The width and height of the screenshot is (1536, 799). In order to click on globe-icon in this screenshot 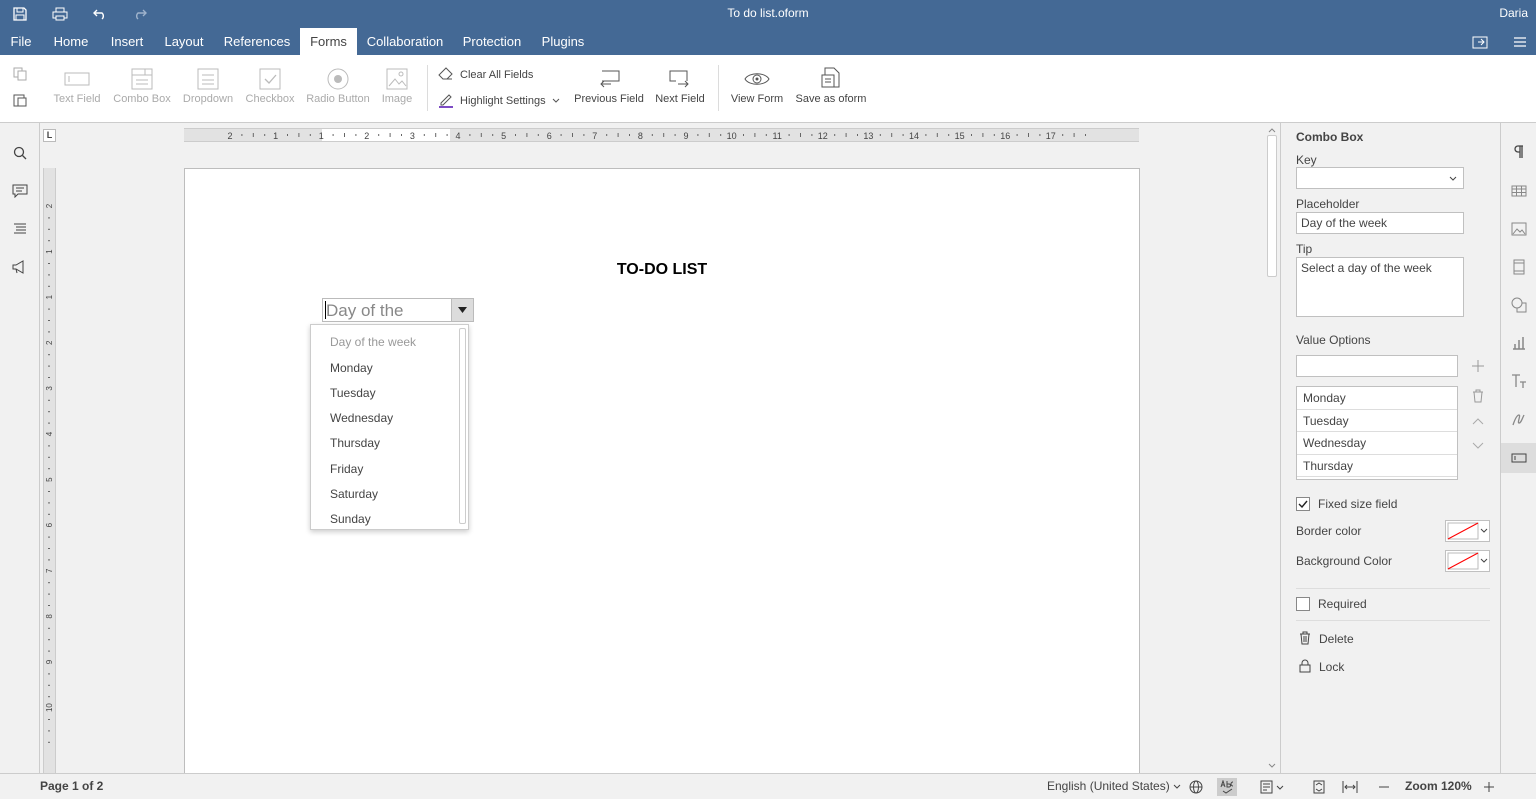, I will do `click(1196, 787)`.